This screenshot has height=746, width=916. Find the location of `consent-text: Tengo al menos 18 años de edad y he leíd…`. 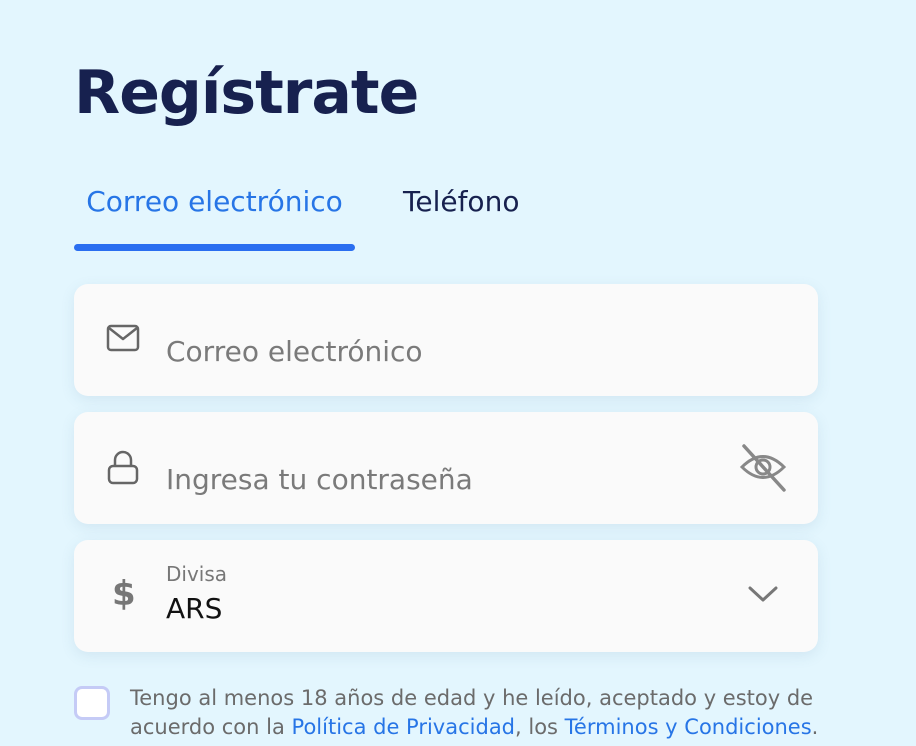

consent-text: Tengo al menos 18 años de edad y he leíd… is located at coordinates (480, 713).